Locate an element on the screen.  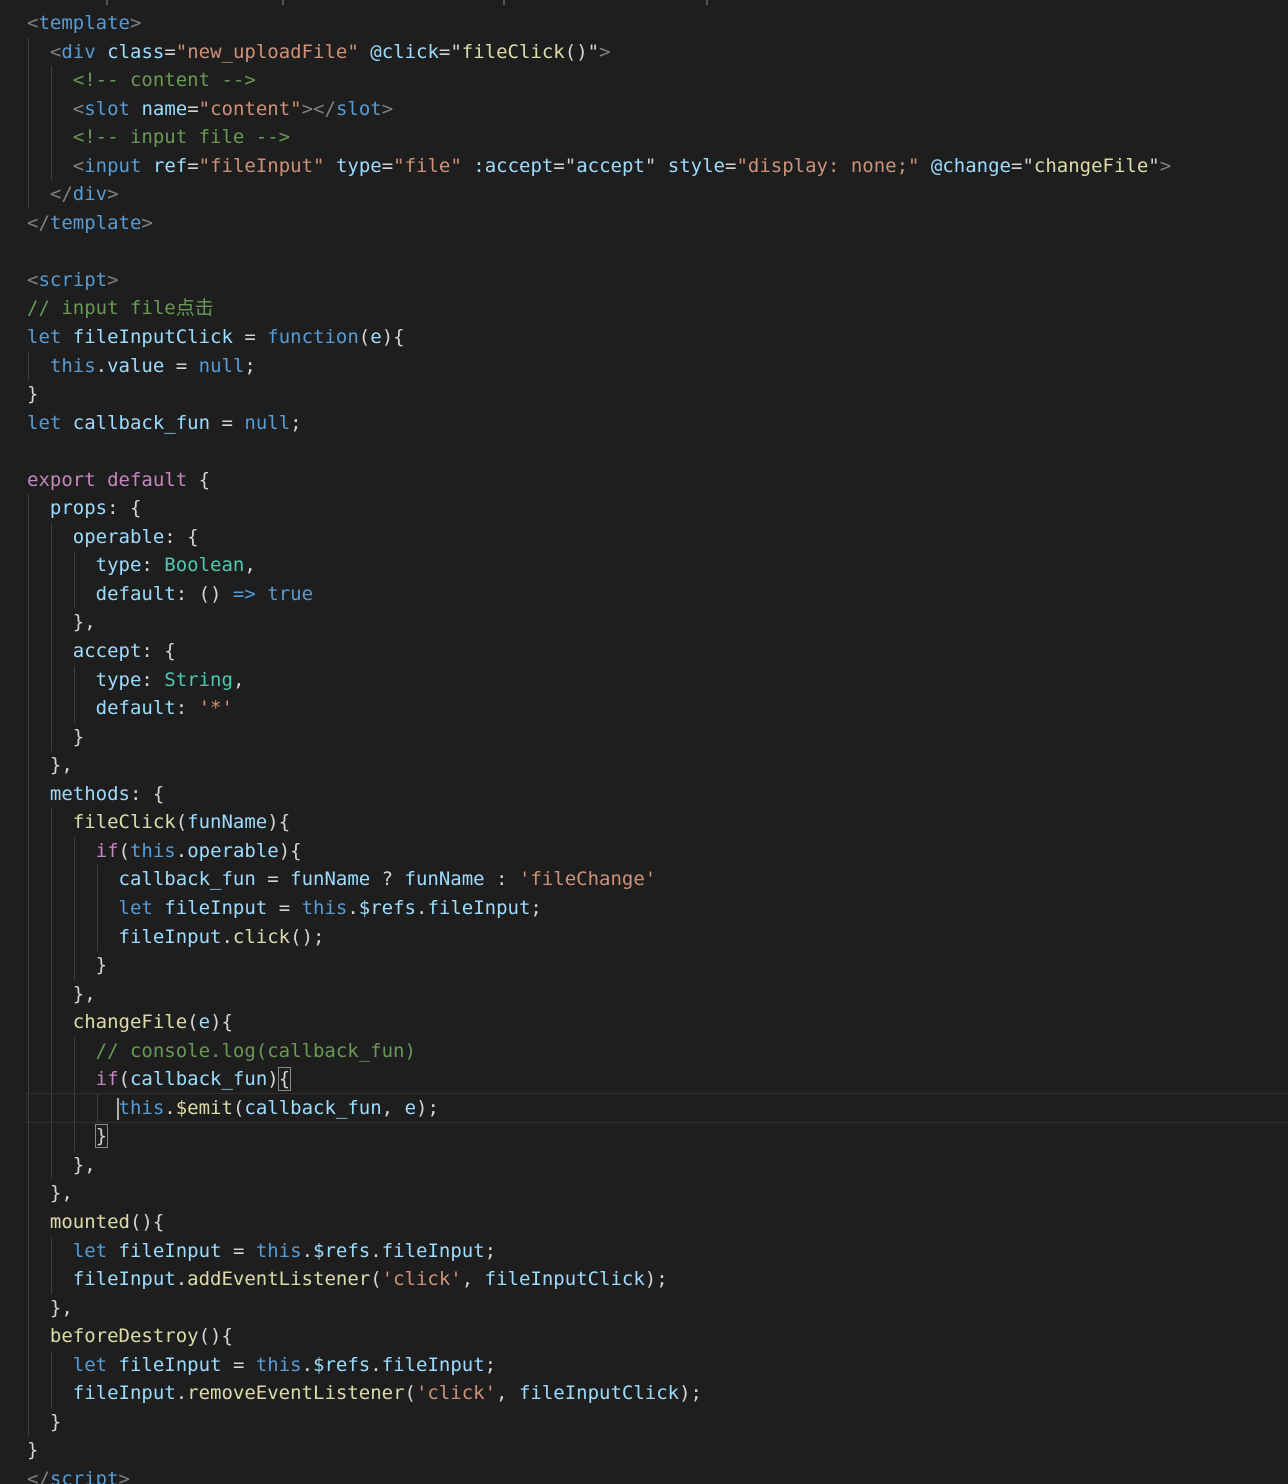
code-line: operable: { is located at coordinates (657, 537).